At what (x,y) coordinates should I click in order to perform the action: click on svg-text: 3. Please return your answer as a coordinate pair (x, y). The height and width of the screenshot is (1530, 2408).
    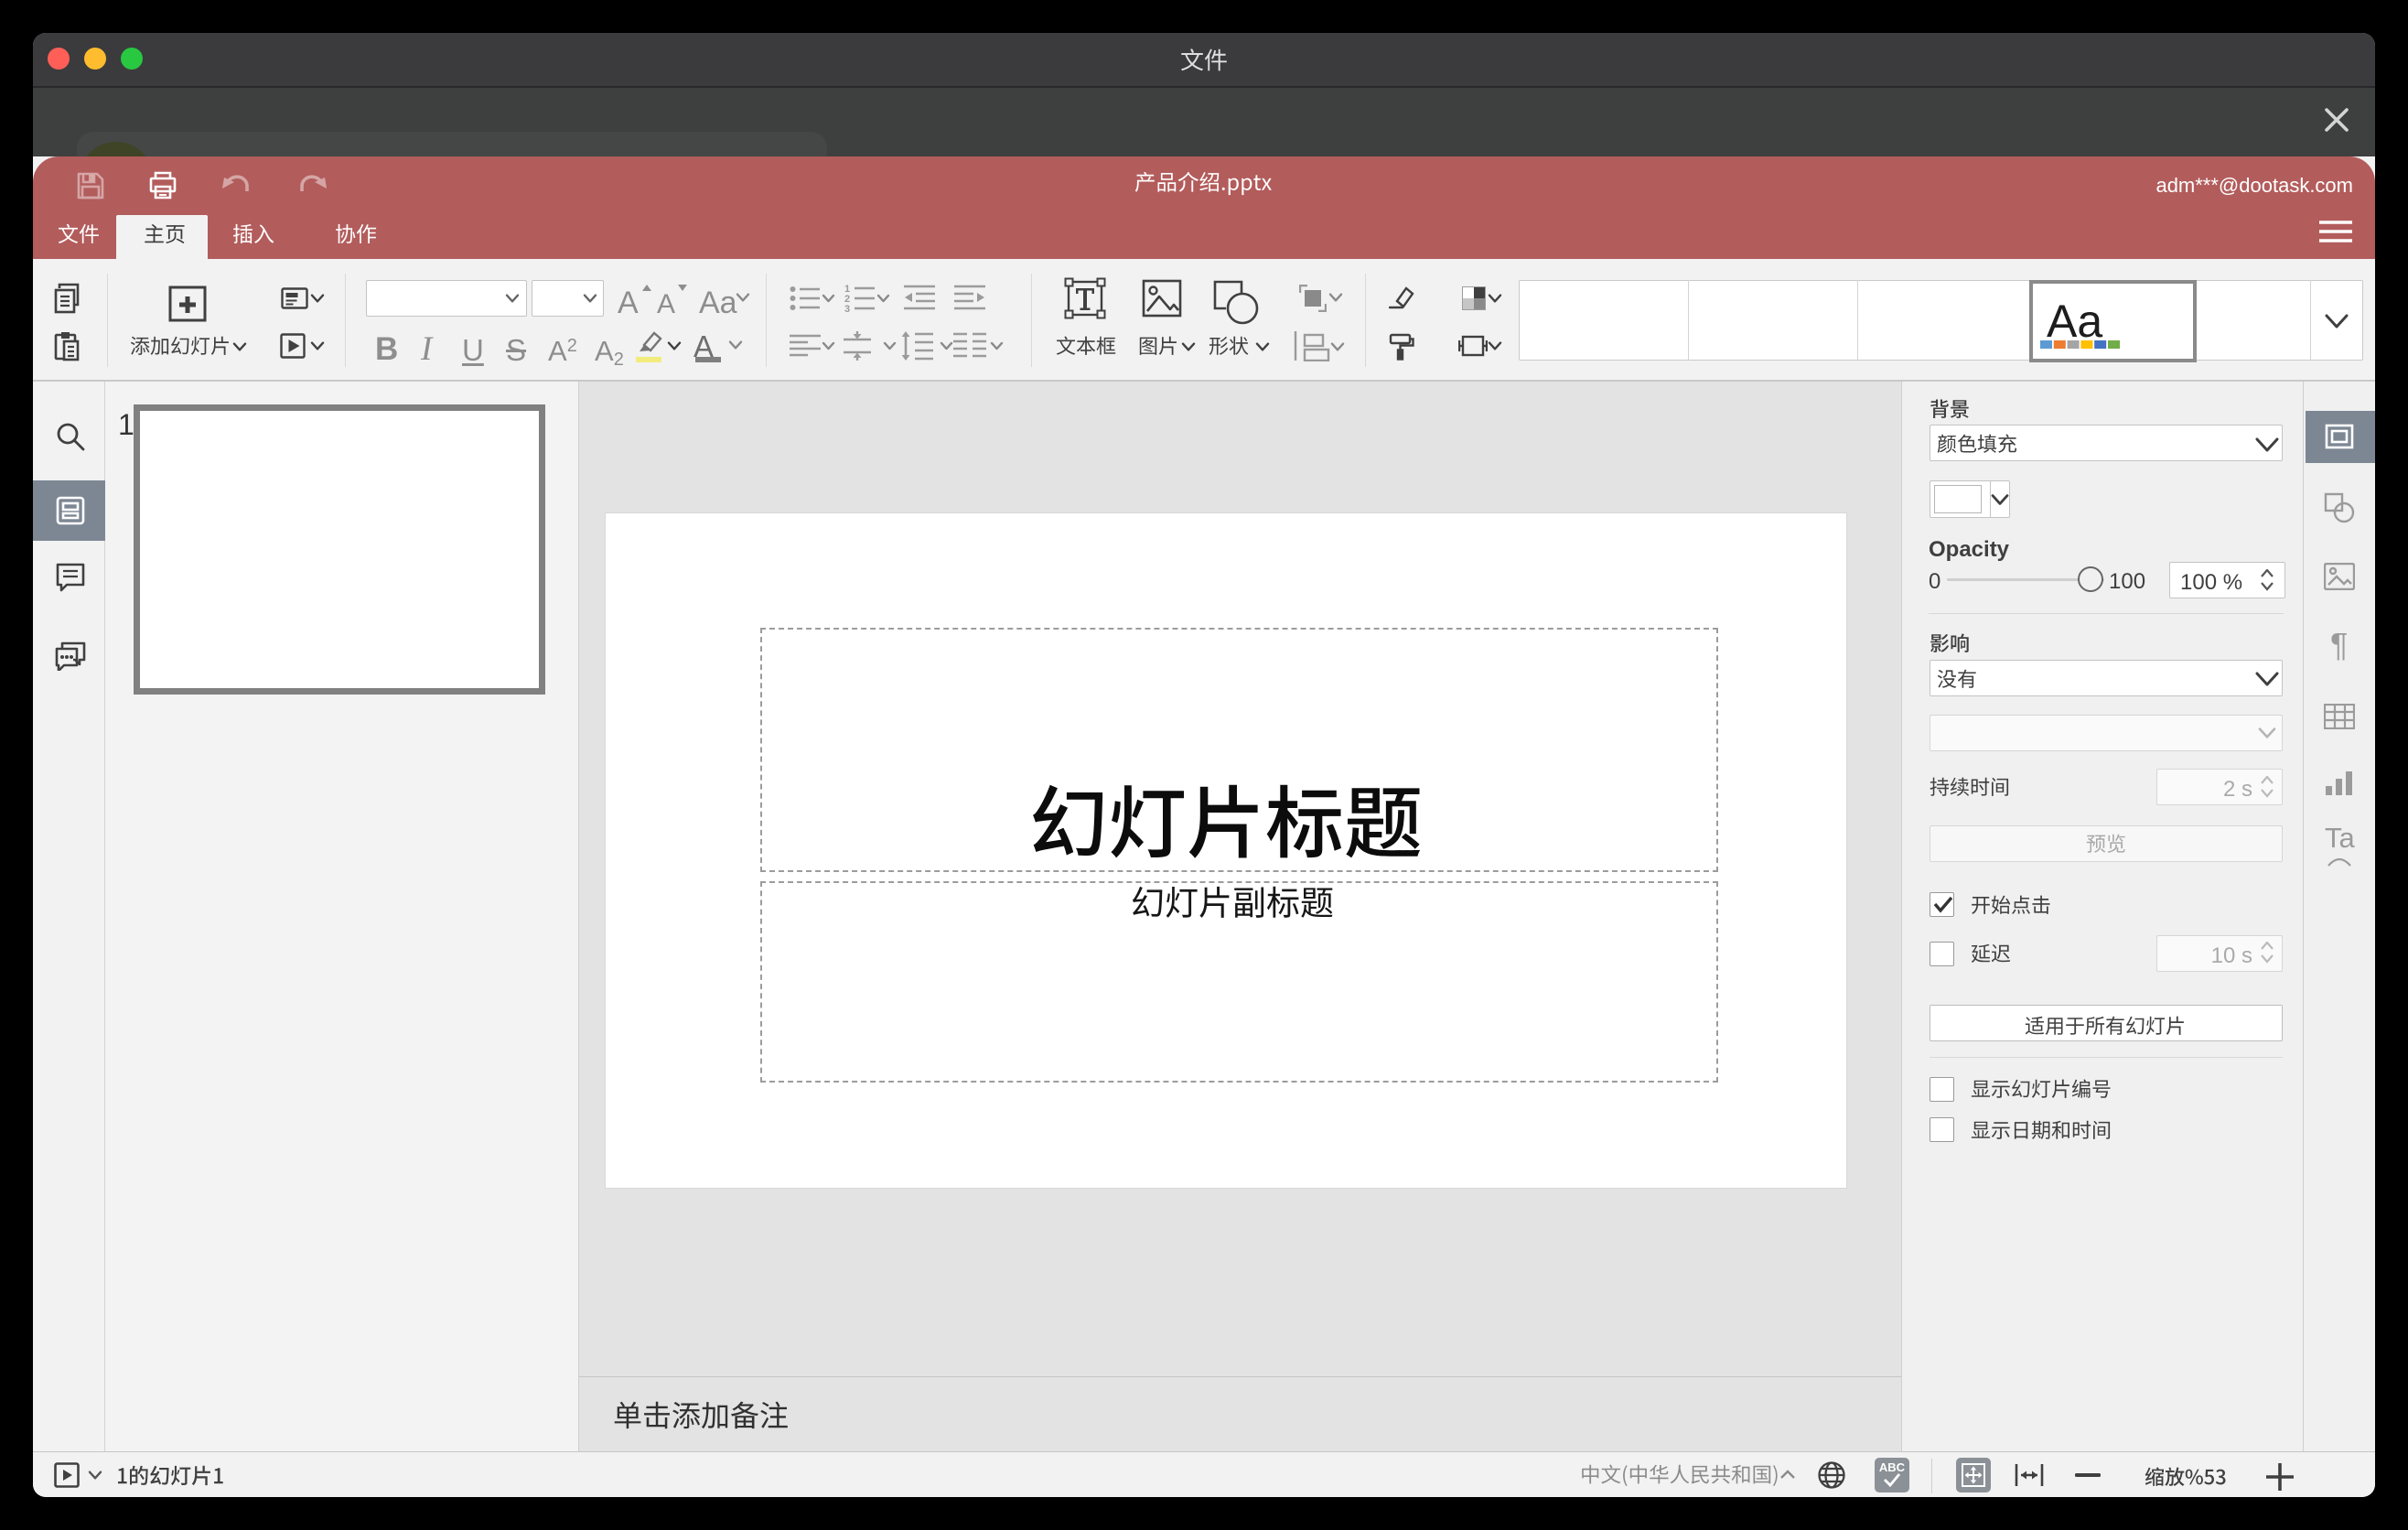
    Looking at the image, I should click on (847, 308).